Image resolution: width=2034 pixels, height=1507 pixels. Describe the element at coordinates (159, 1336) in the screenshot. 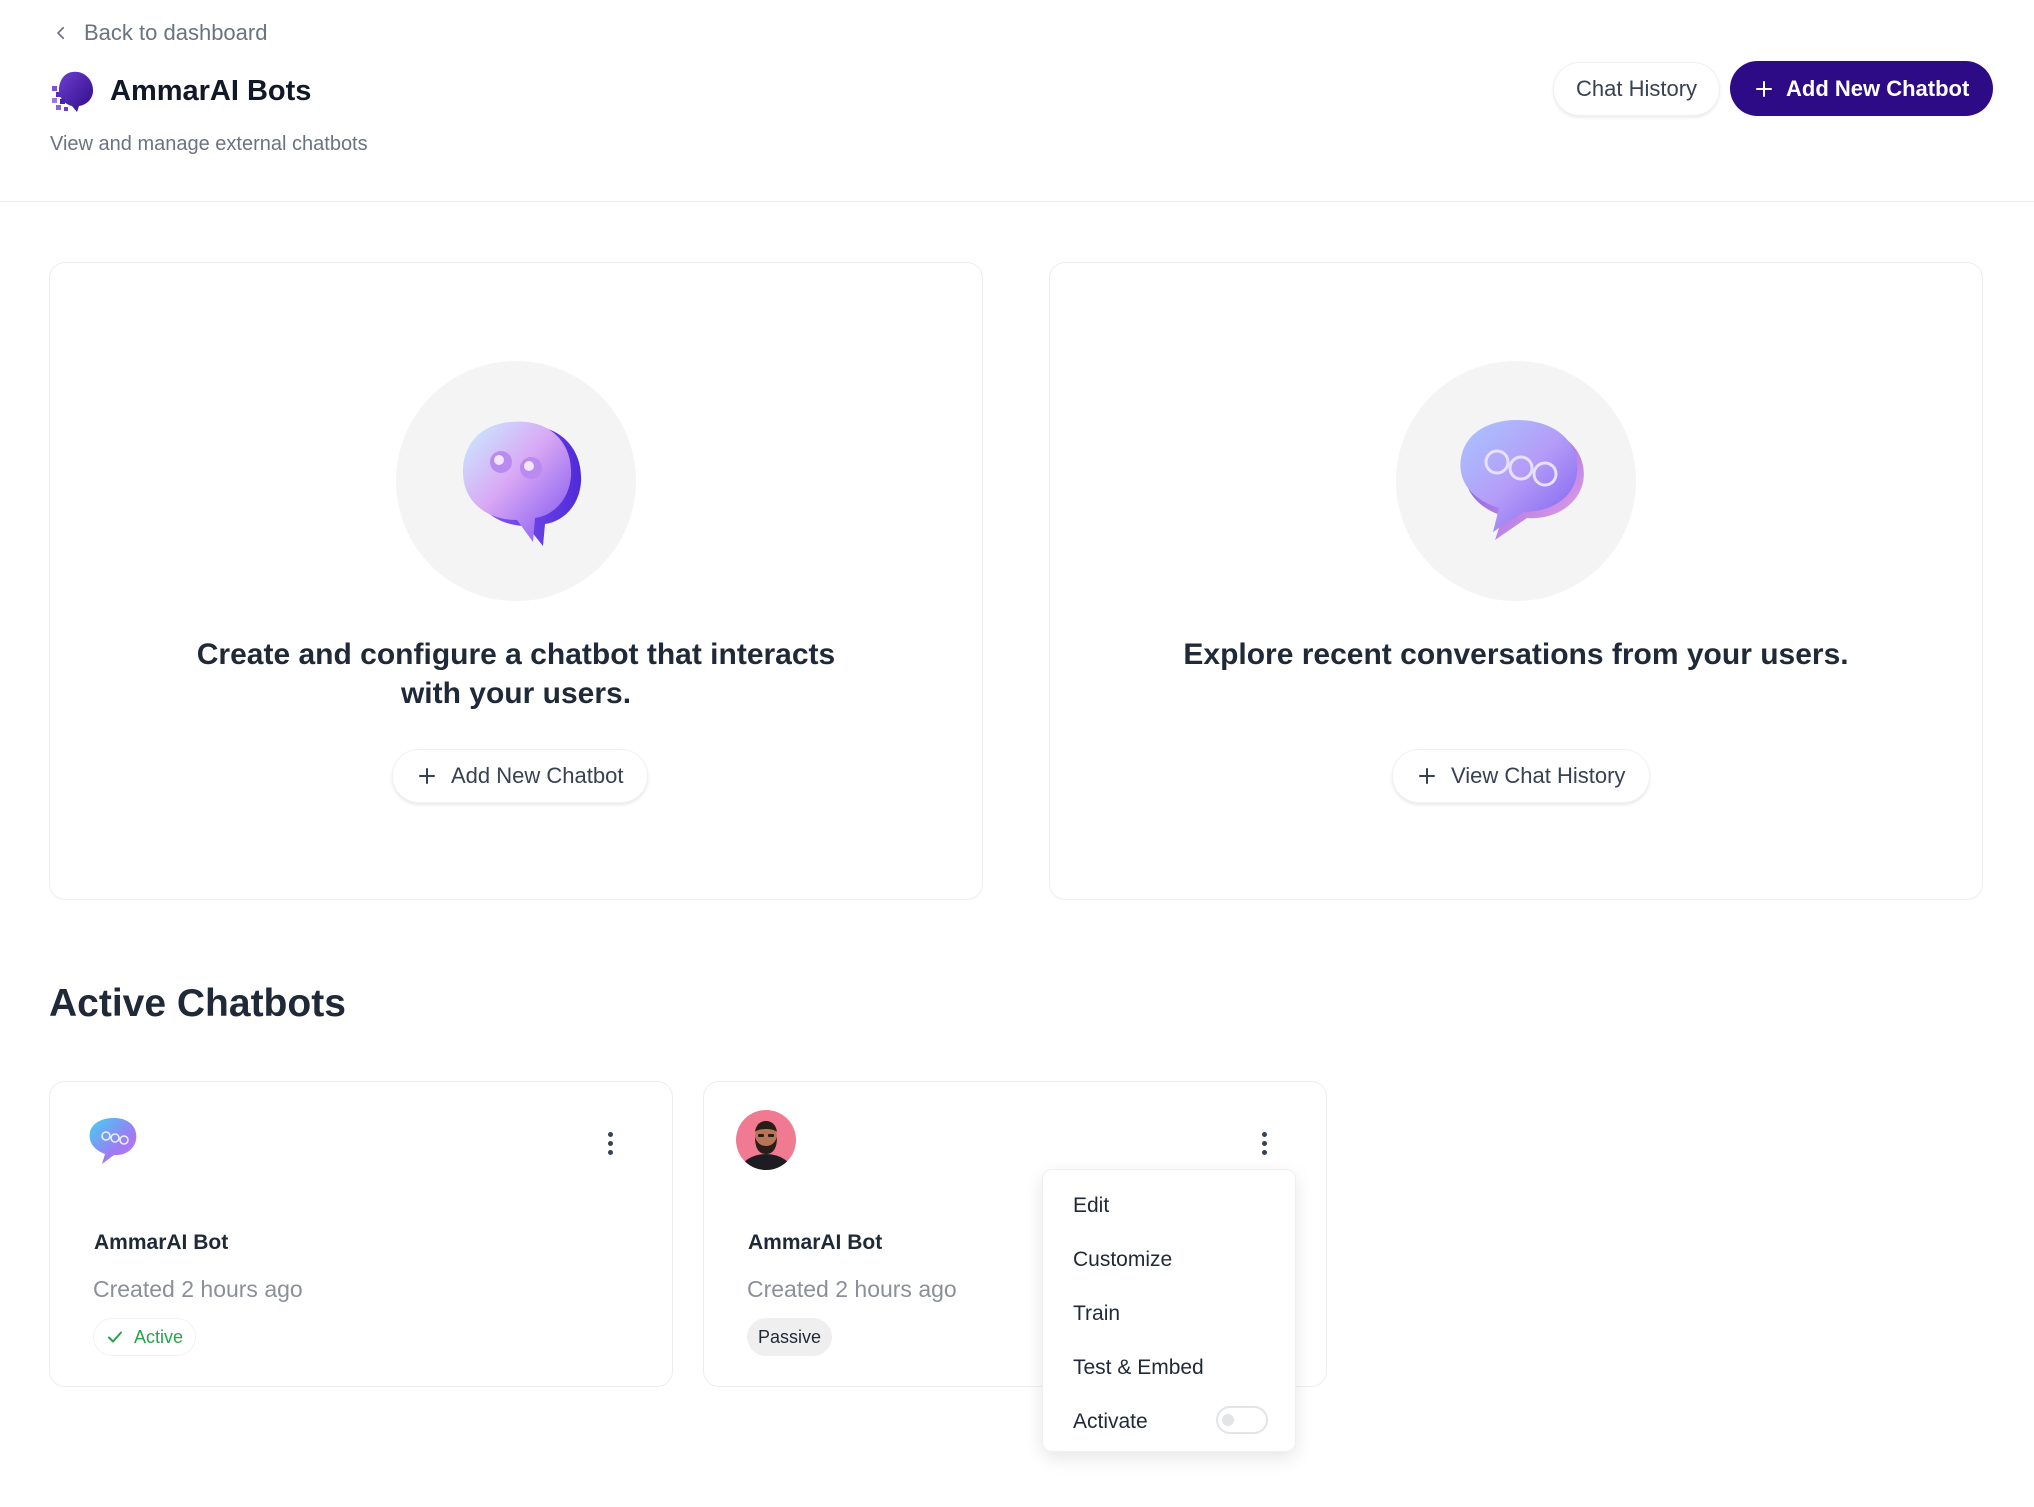

I see `status-badge-label: Active` at that location.